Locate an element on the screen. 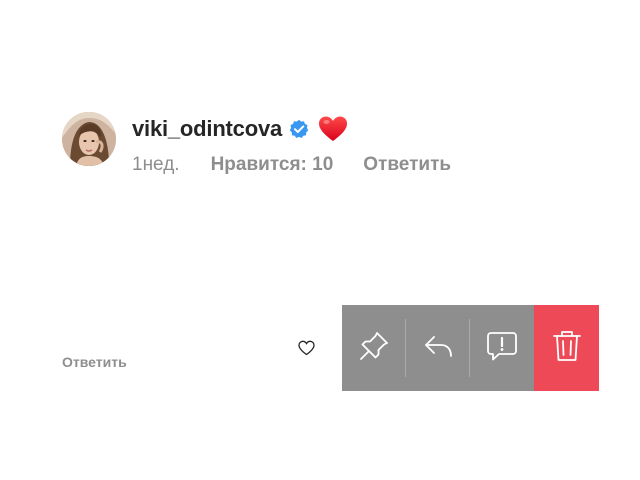 This screenshot has width=640, height=480. pin-button is located at coordinates (374, 348).